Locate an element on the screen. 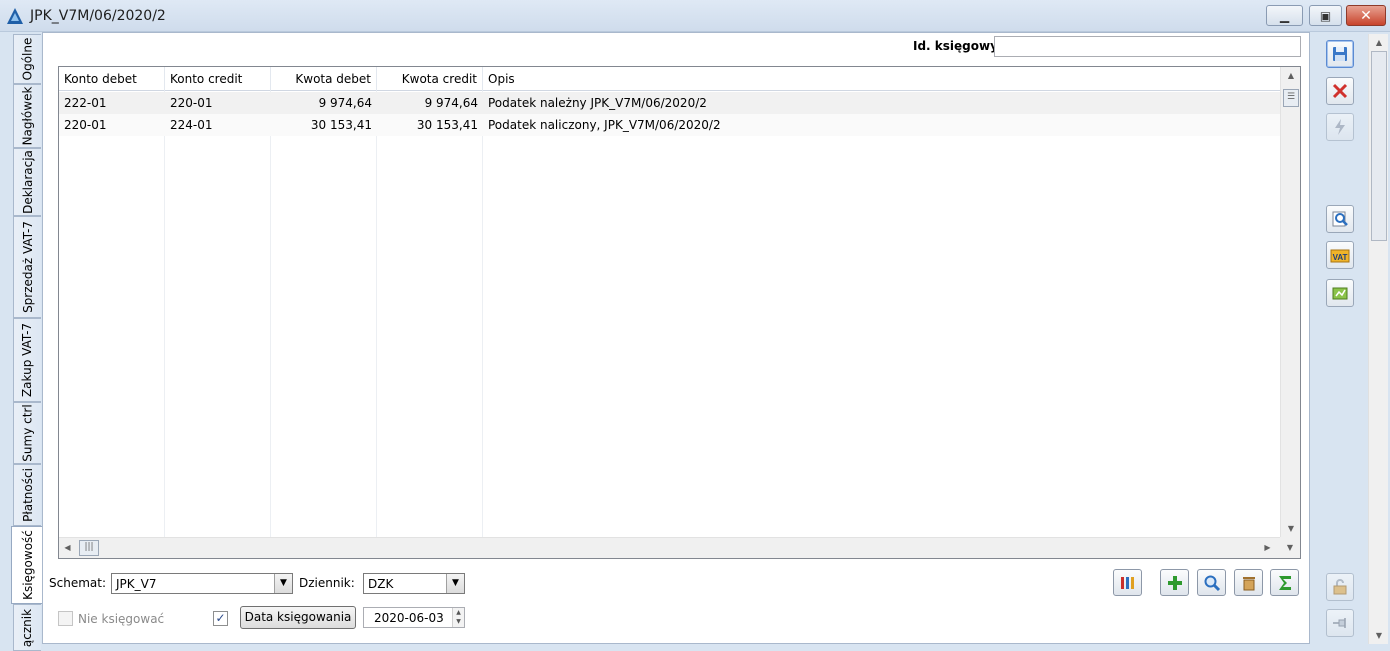  column-header-konto-debet: Konto debet is located at coordinates (112, 79).